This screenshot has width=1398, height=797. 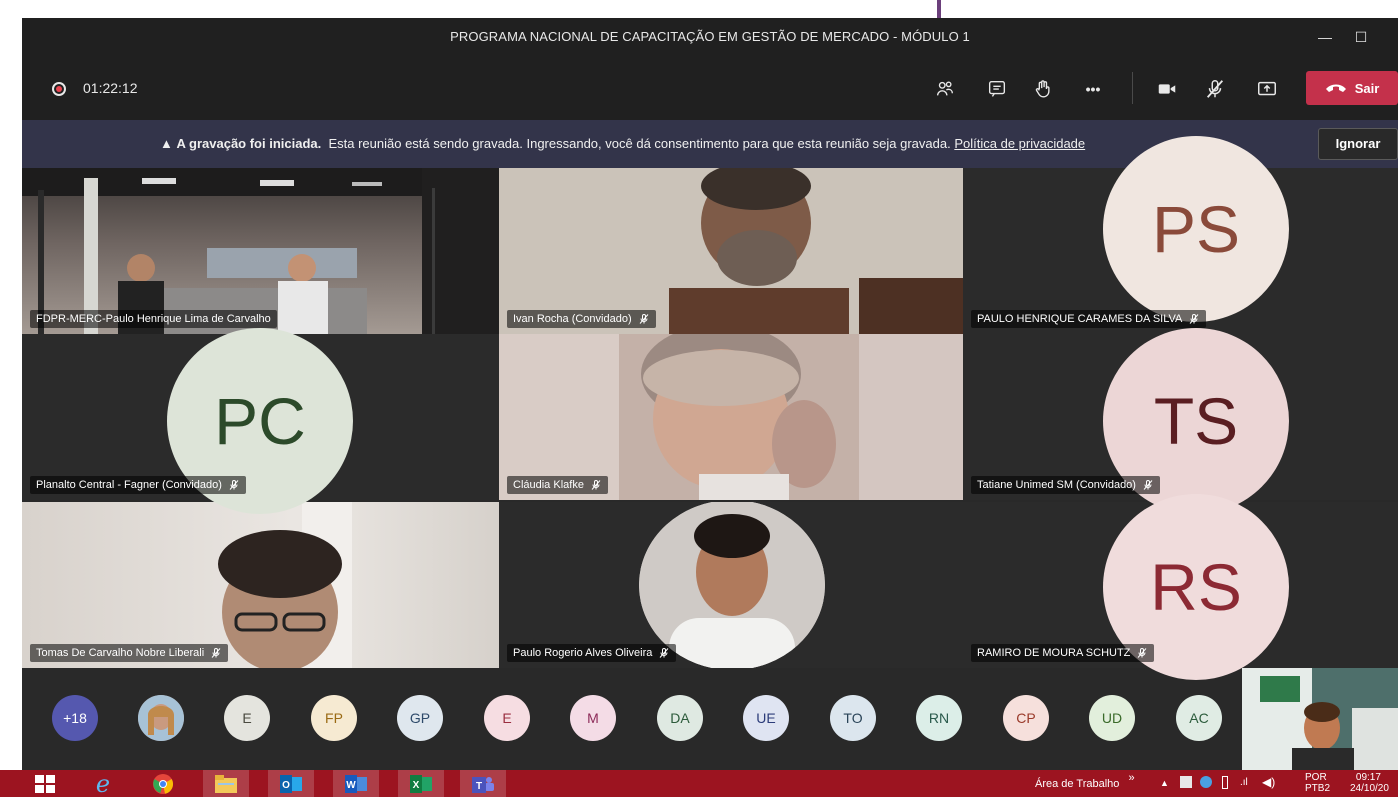 I want to click on participant-avatar: UE, so click(x=766, y=718).